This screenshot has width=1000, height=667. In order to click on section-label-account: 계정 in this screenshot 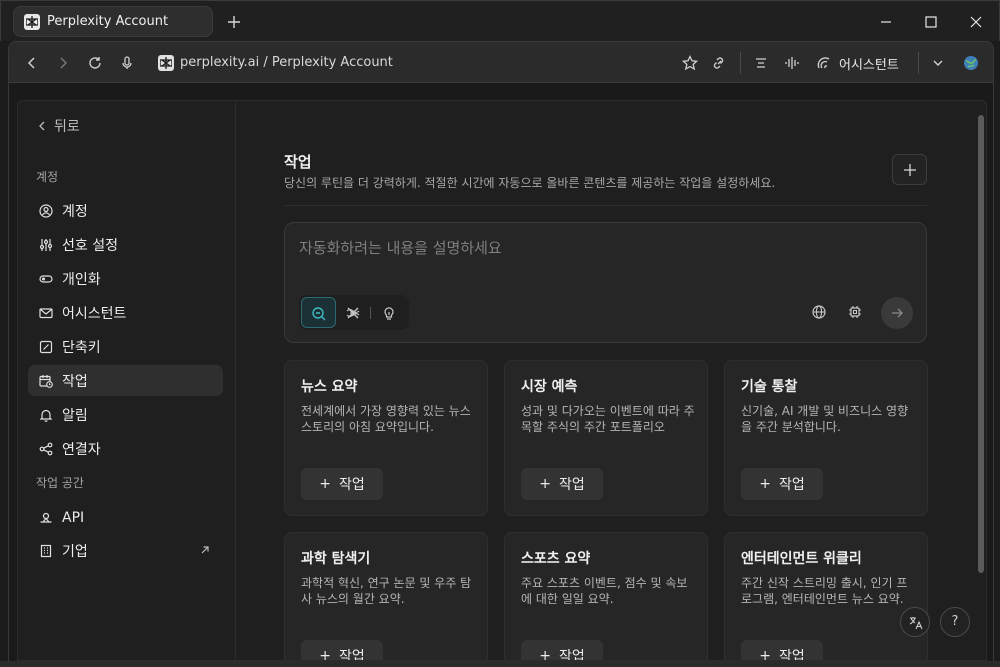, I will do `click(47, 177)`.